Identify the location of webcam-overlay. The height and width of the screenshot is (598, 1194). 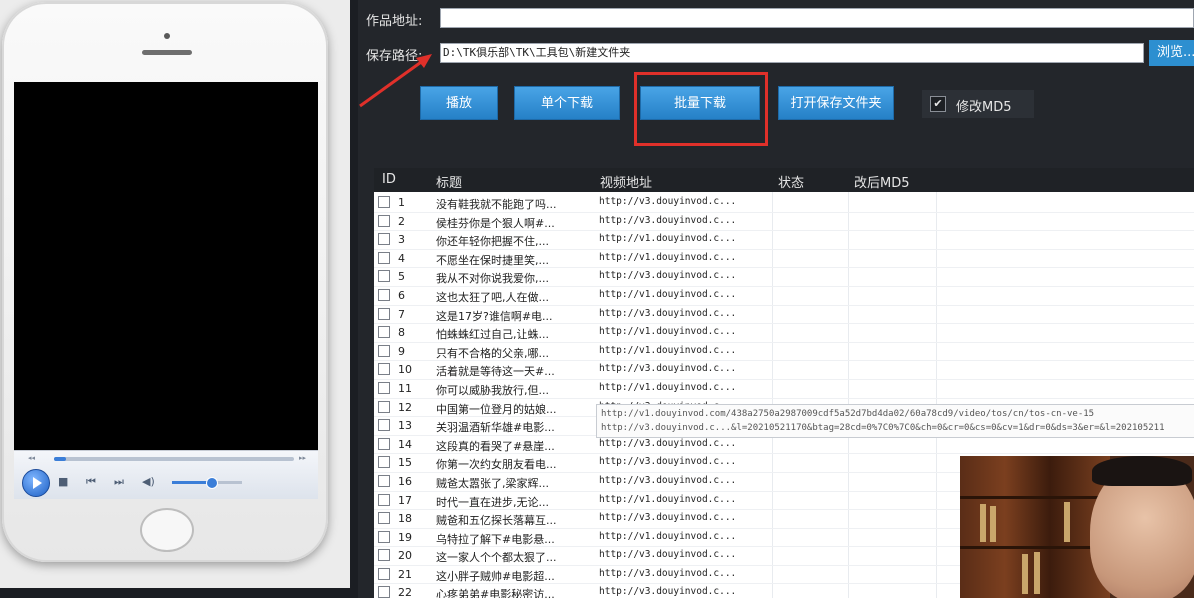
(1077, 527).